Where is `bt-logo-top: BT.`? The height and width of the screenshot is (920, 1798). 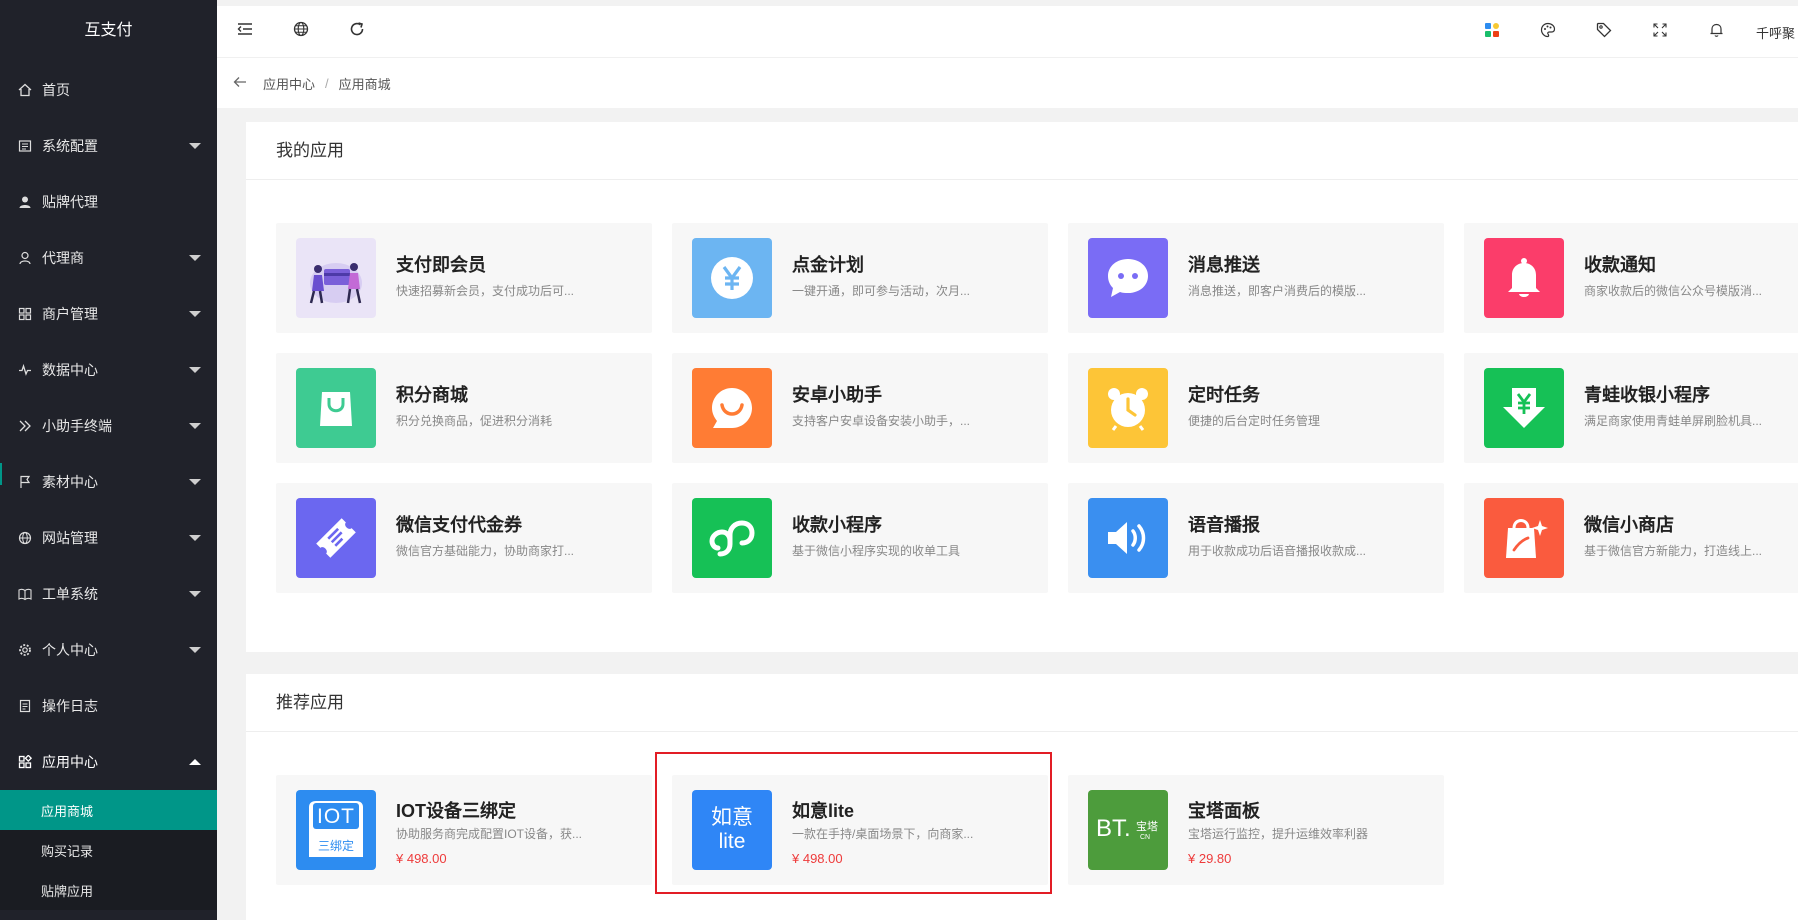
bt-logo-top: BT. is located at coordinates (1113, 828).